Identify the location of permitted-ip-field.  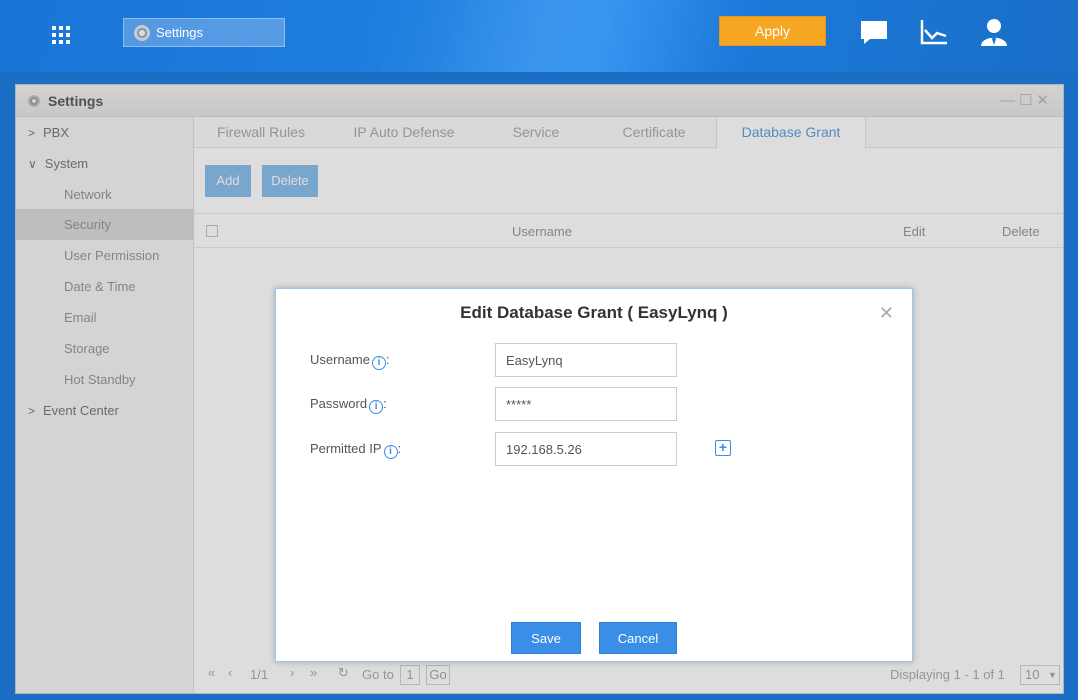
(586, 449).